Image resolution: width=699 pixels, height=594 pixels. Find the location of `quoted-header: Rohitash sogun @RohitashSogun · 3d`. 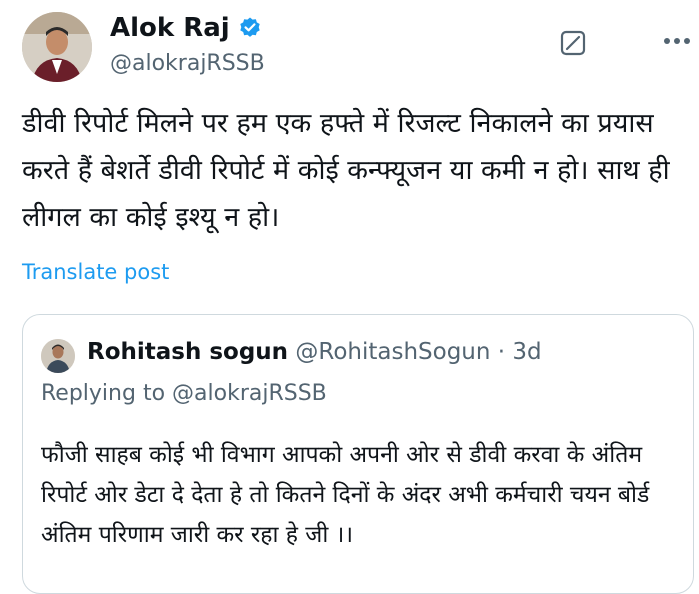

quoted-header: Rohitash sogun @RohitashSogun · 3d is located at coordinates (314, 352).